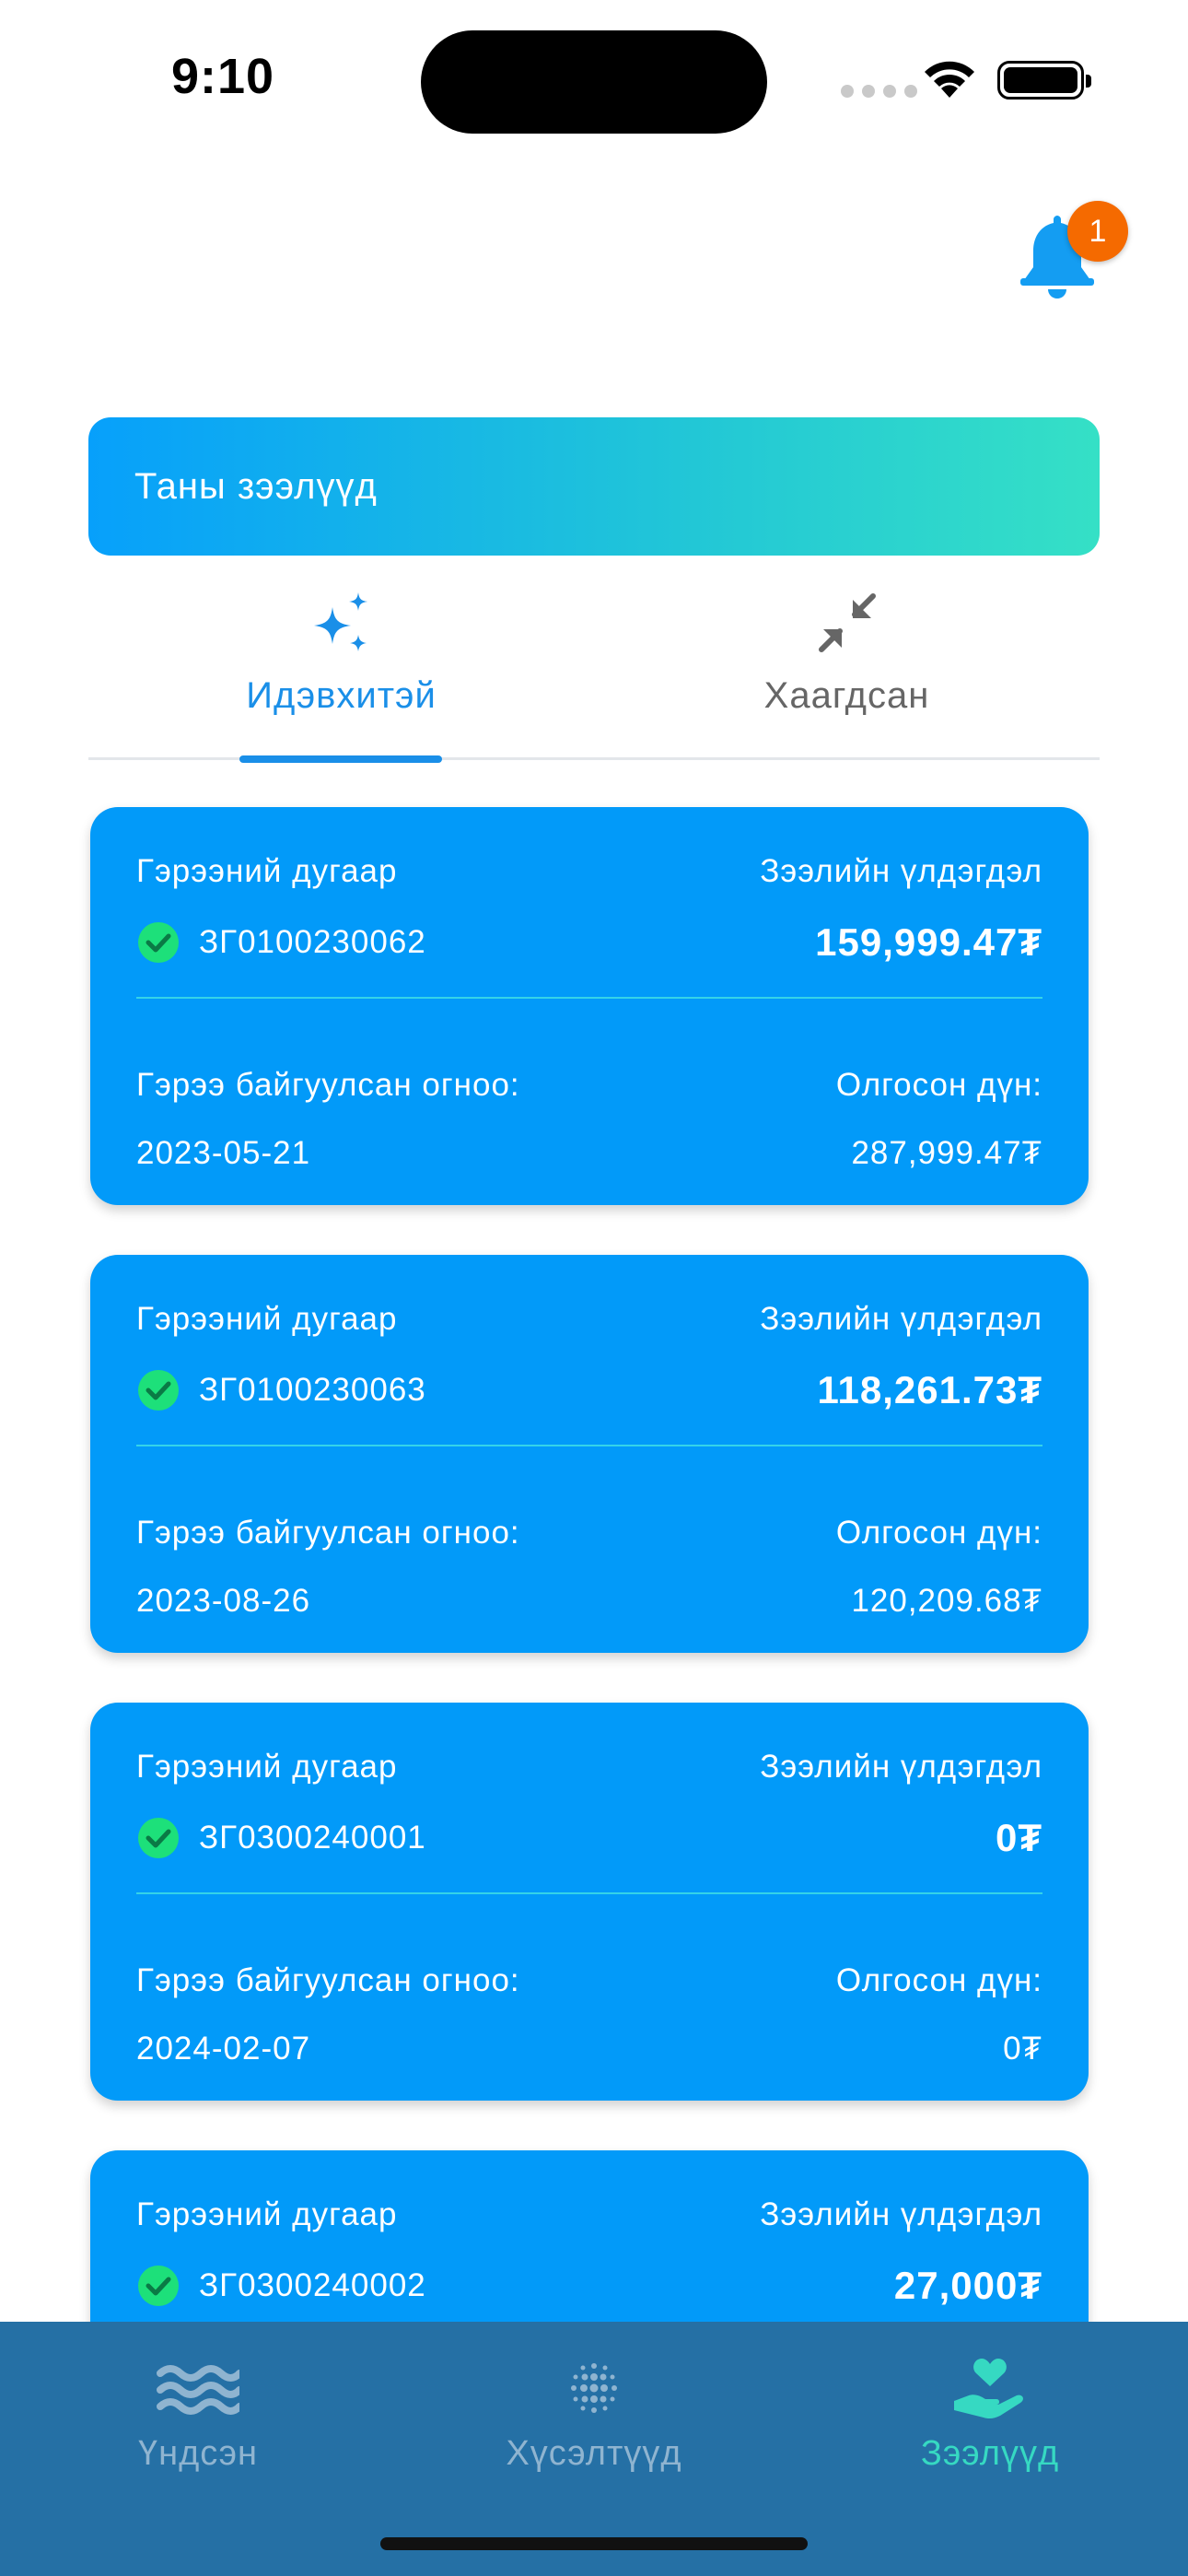  I want to click on contract-number-row: ЗГ0100230062, so click(281, 942).